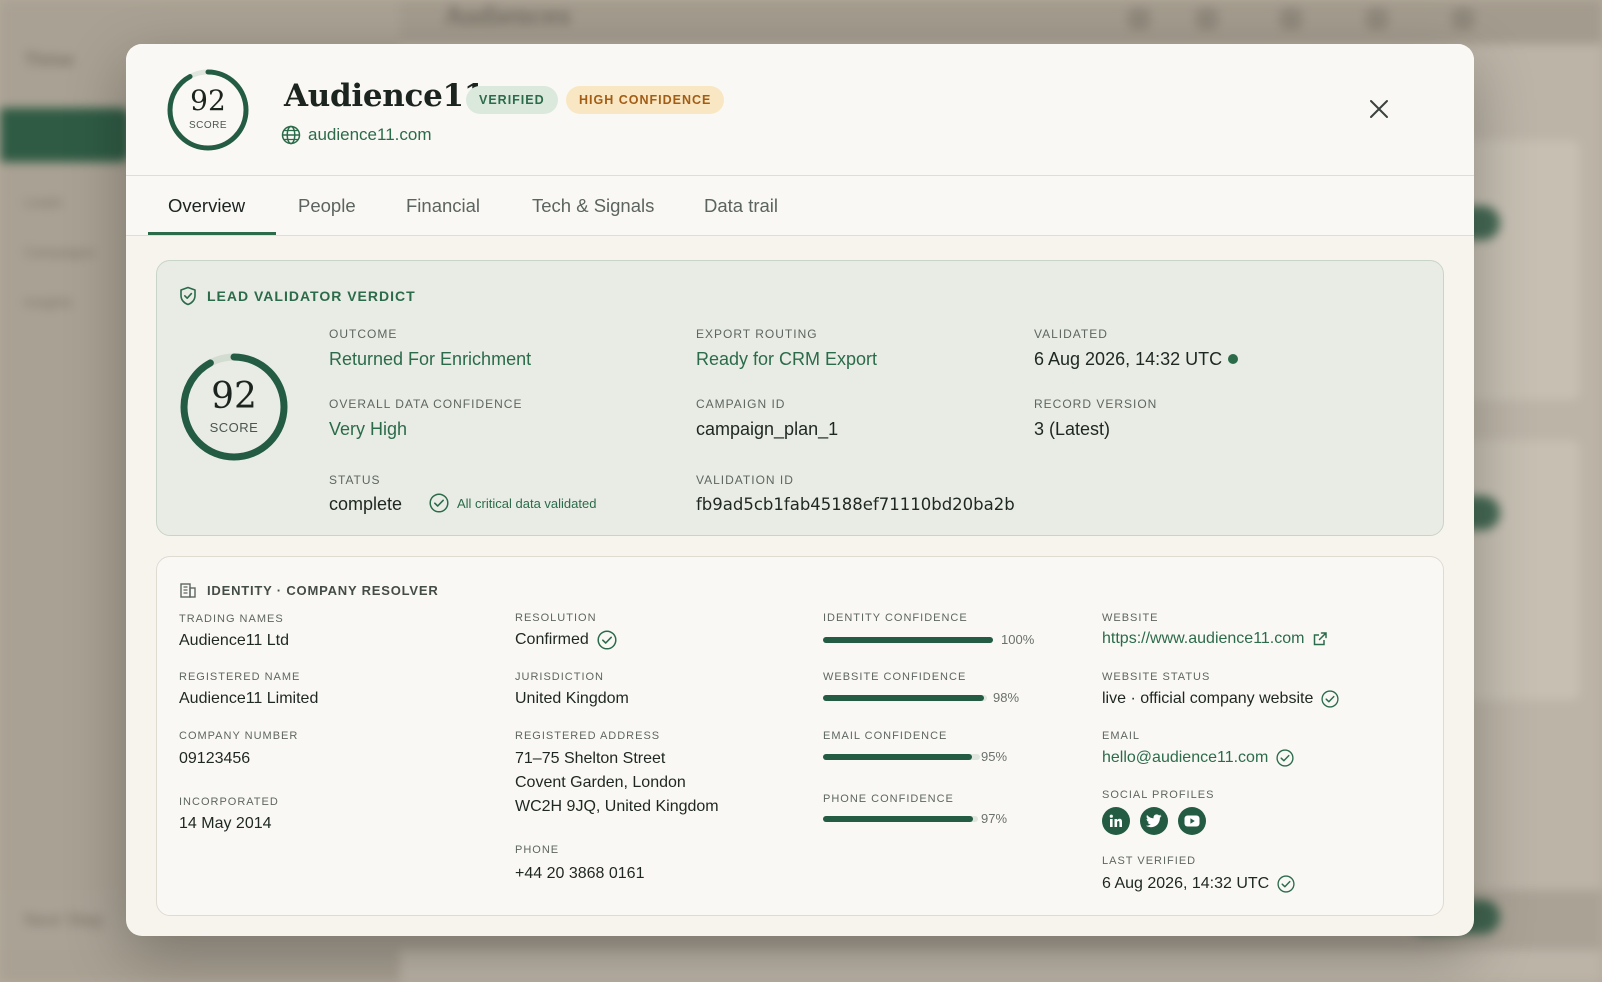 This screenshot has height=982, width=1602. I want to click on registered-address-label: REGISTERED ADDRESS, so click(588, 736).